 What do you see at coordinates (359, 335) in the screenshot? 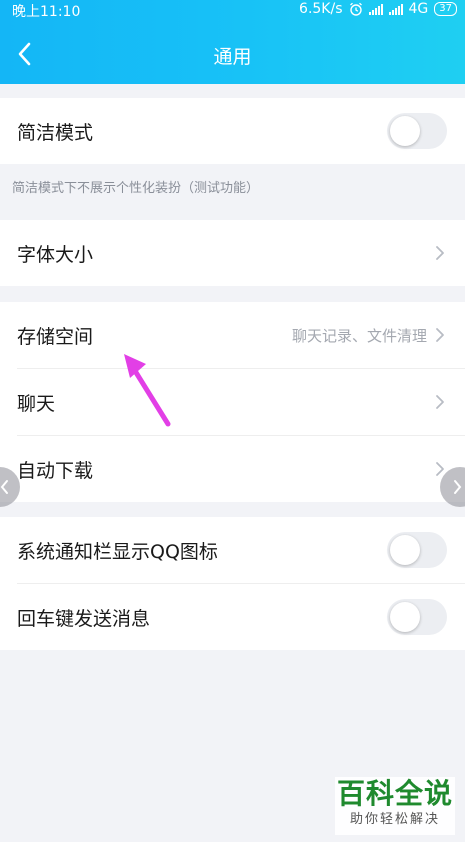
I see `storage-value: 聊天记录、文件清理` at bounding box center [359, 335].